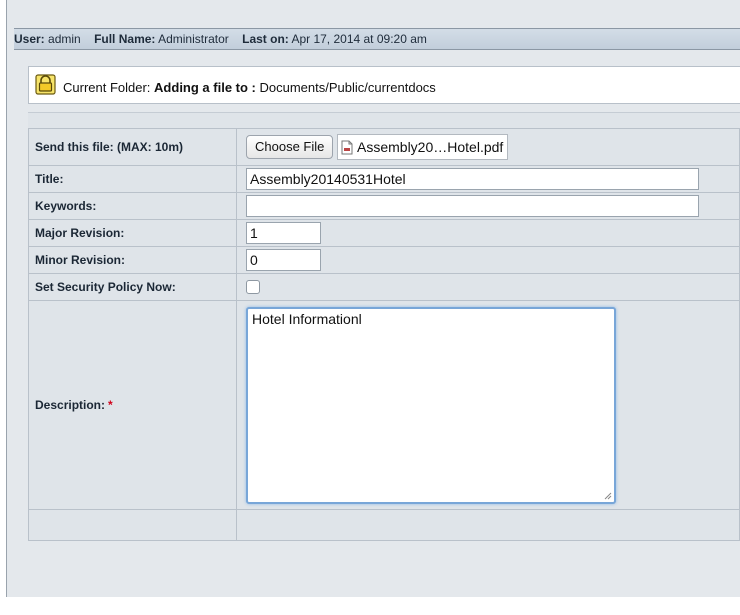 This screenshot has width=740, height=615. Describe the element at coordinates (347, 87) in the screenshot. I see `folder-path: Documents/Public/currentdocs` at that location.